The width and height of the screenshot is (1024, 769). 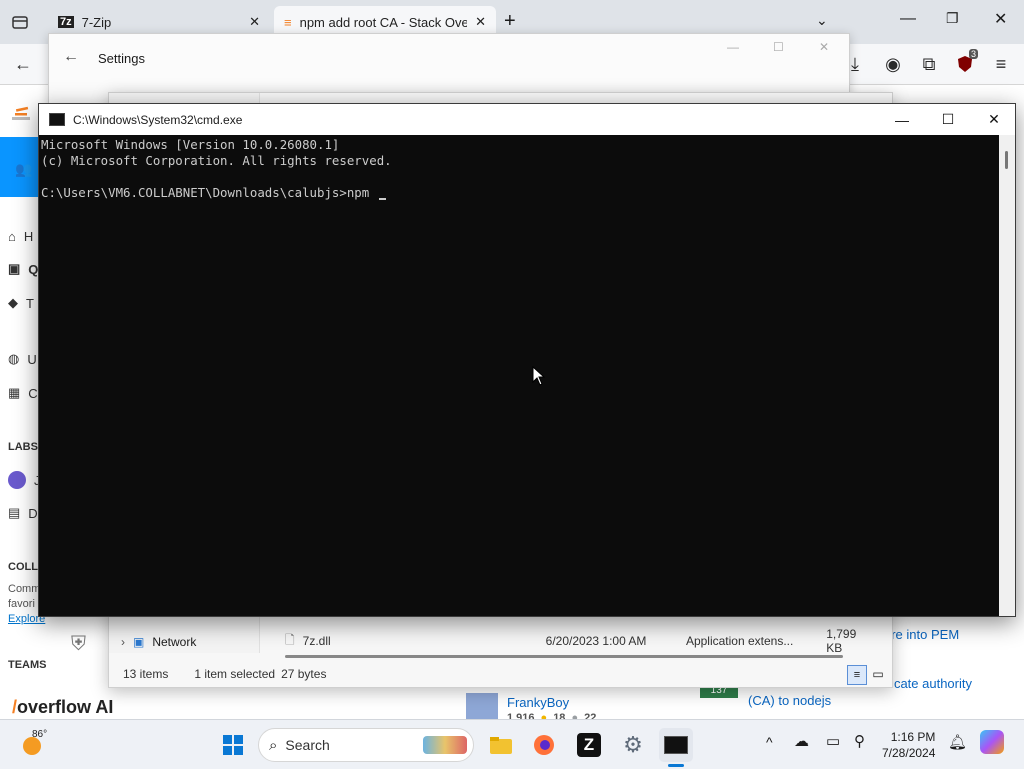 I want to click on nav-item-users: ◍ U, so click(x=22, y=359).